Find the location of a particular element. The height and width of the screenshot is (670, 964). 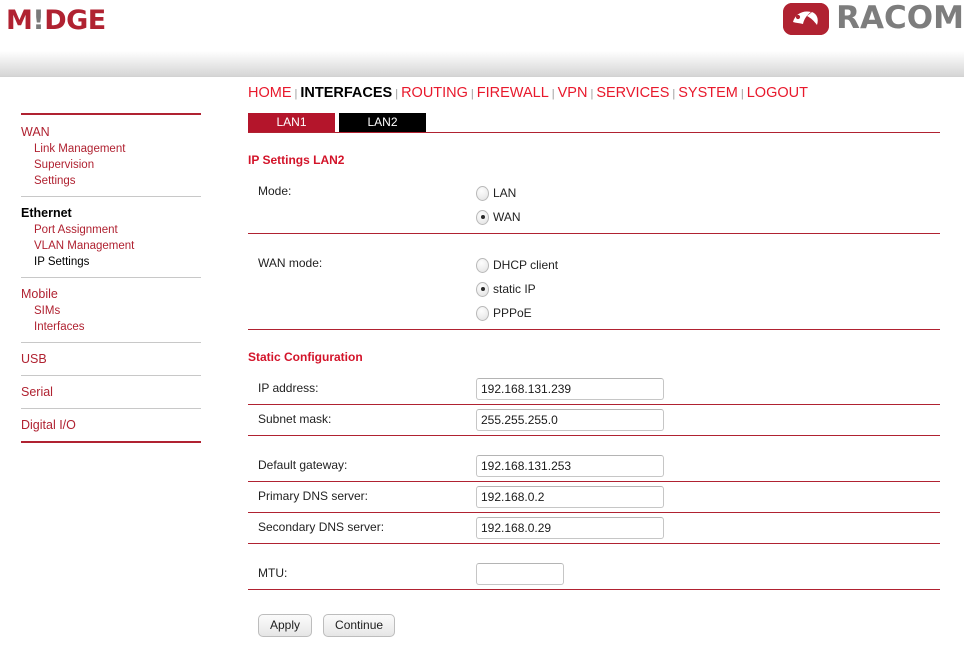

row-divider is located at coordinates (594, 589).